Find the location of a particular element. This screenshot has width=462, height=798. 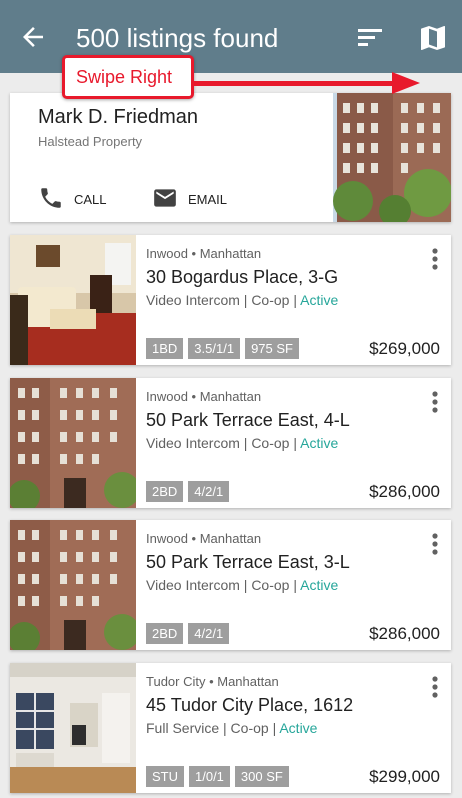

call-label: CALL is located at coordinates (90, 199).